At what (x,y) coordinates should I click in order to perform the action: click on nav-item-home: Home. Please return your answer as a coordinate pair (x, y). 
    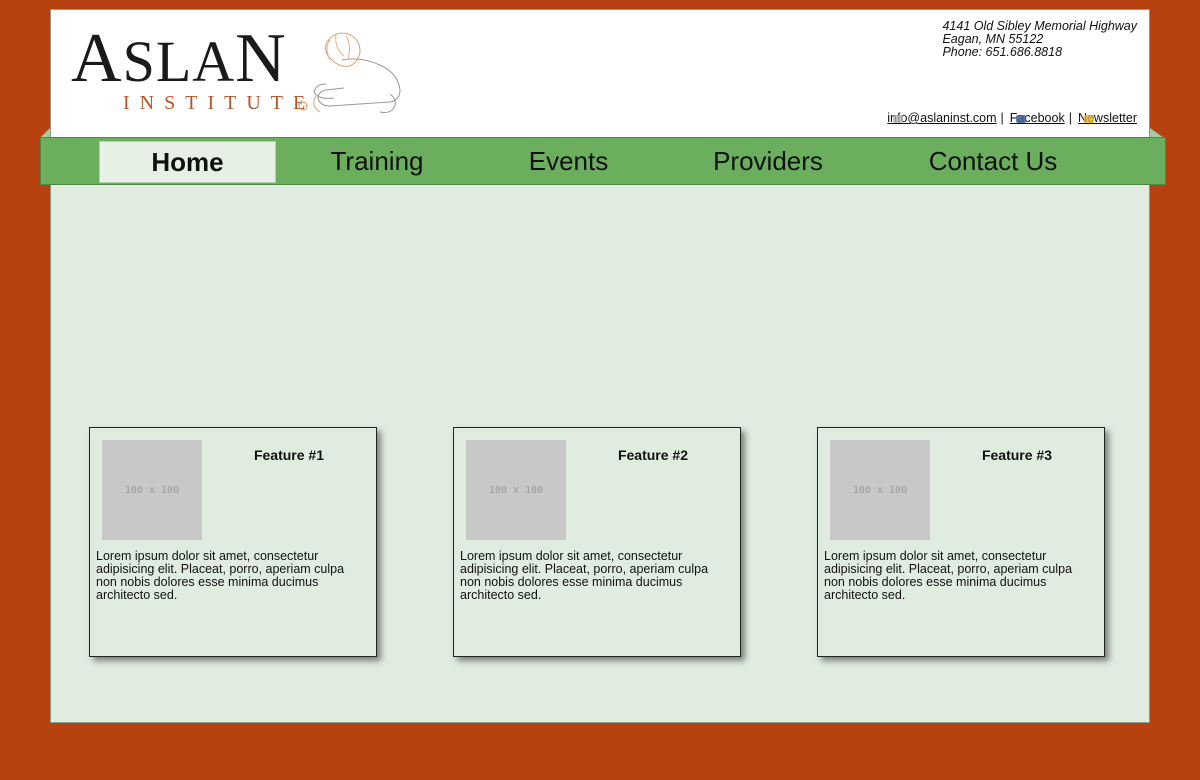
    Looking at the image, I should click on (187, 162).